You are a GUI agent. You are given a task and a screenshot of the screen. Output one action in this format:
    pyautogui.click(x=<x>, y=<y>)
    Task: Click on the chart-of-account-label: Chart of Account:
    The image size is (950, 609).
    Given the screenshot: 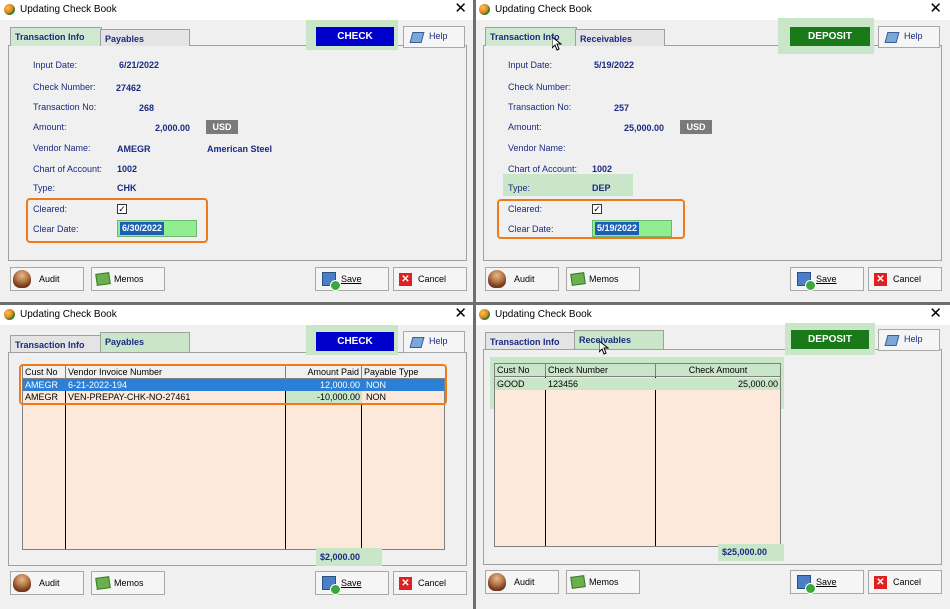 What is the action you would take?
    pyautogui.click(x=68, y=169)
    